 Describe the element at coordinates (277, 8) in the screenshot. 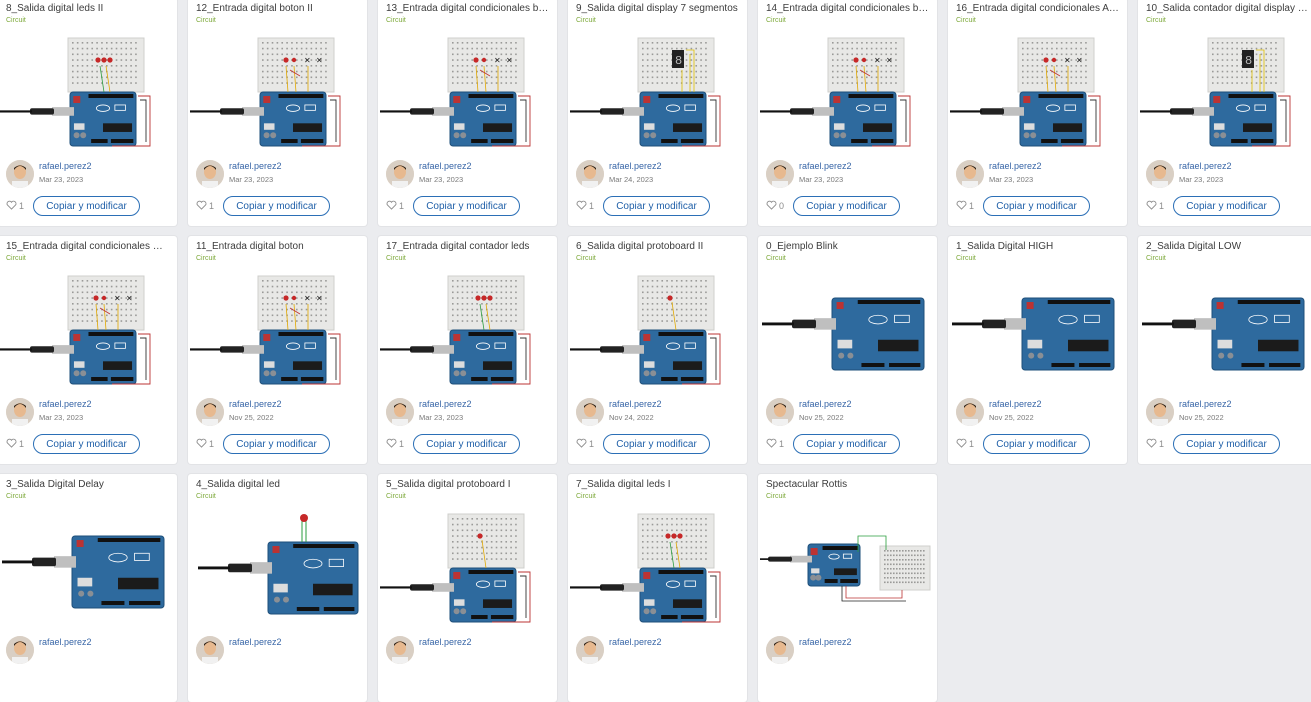

I see `card-title: 12_Entrada digital boton II` at that location.